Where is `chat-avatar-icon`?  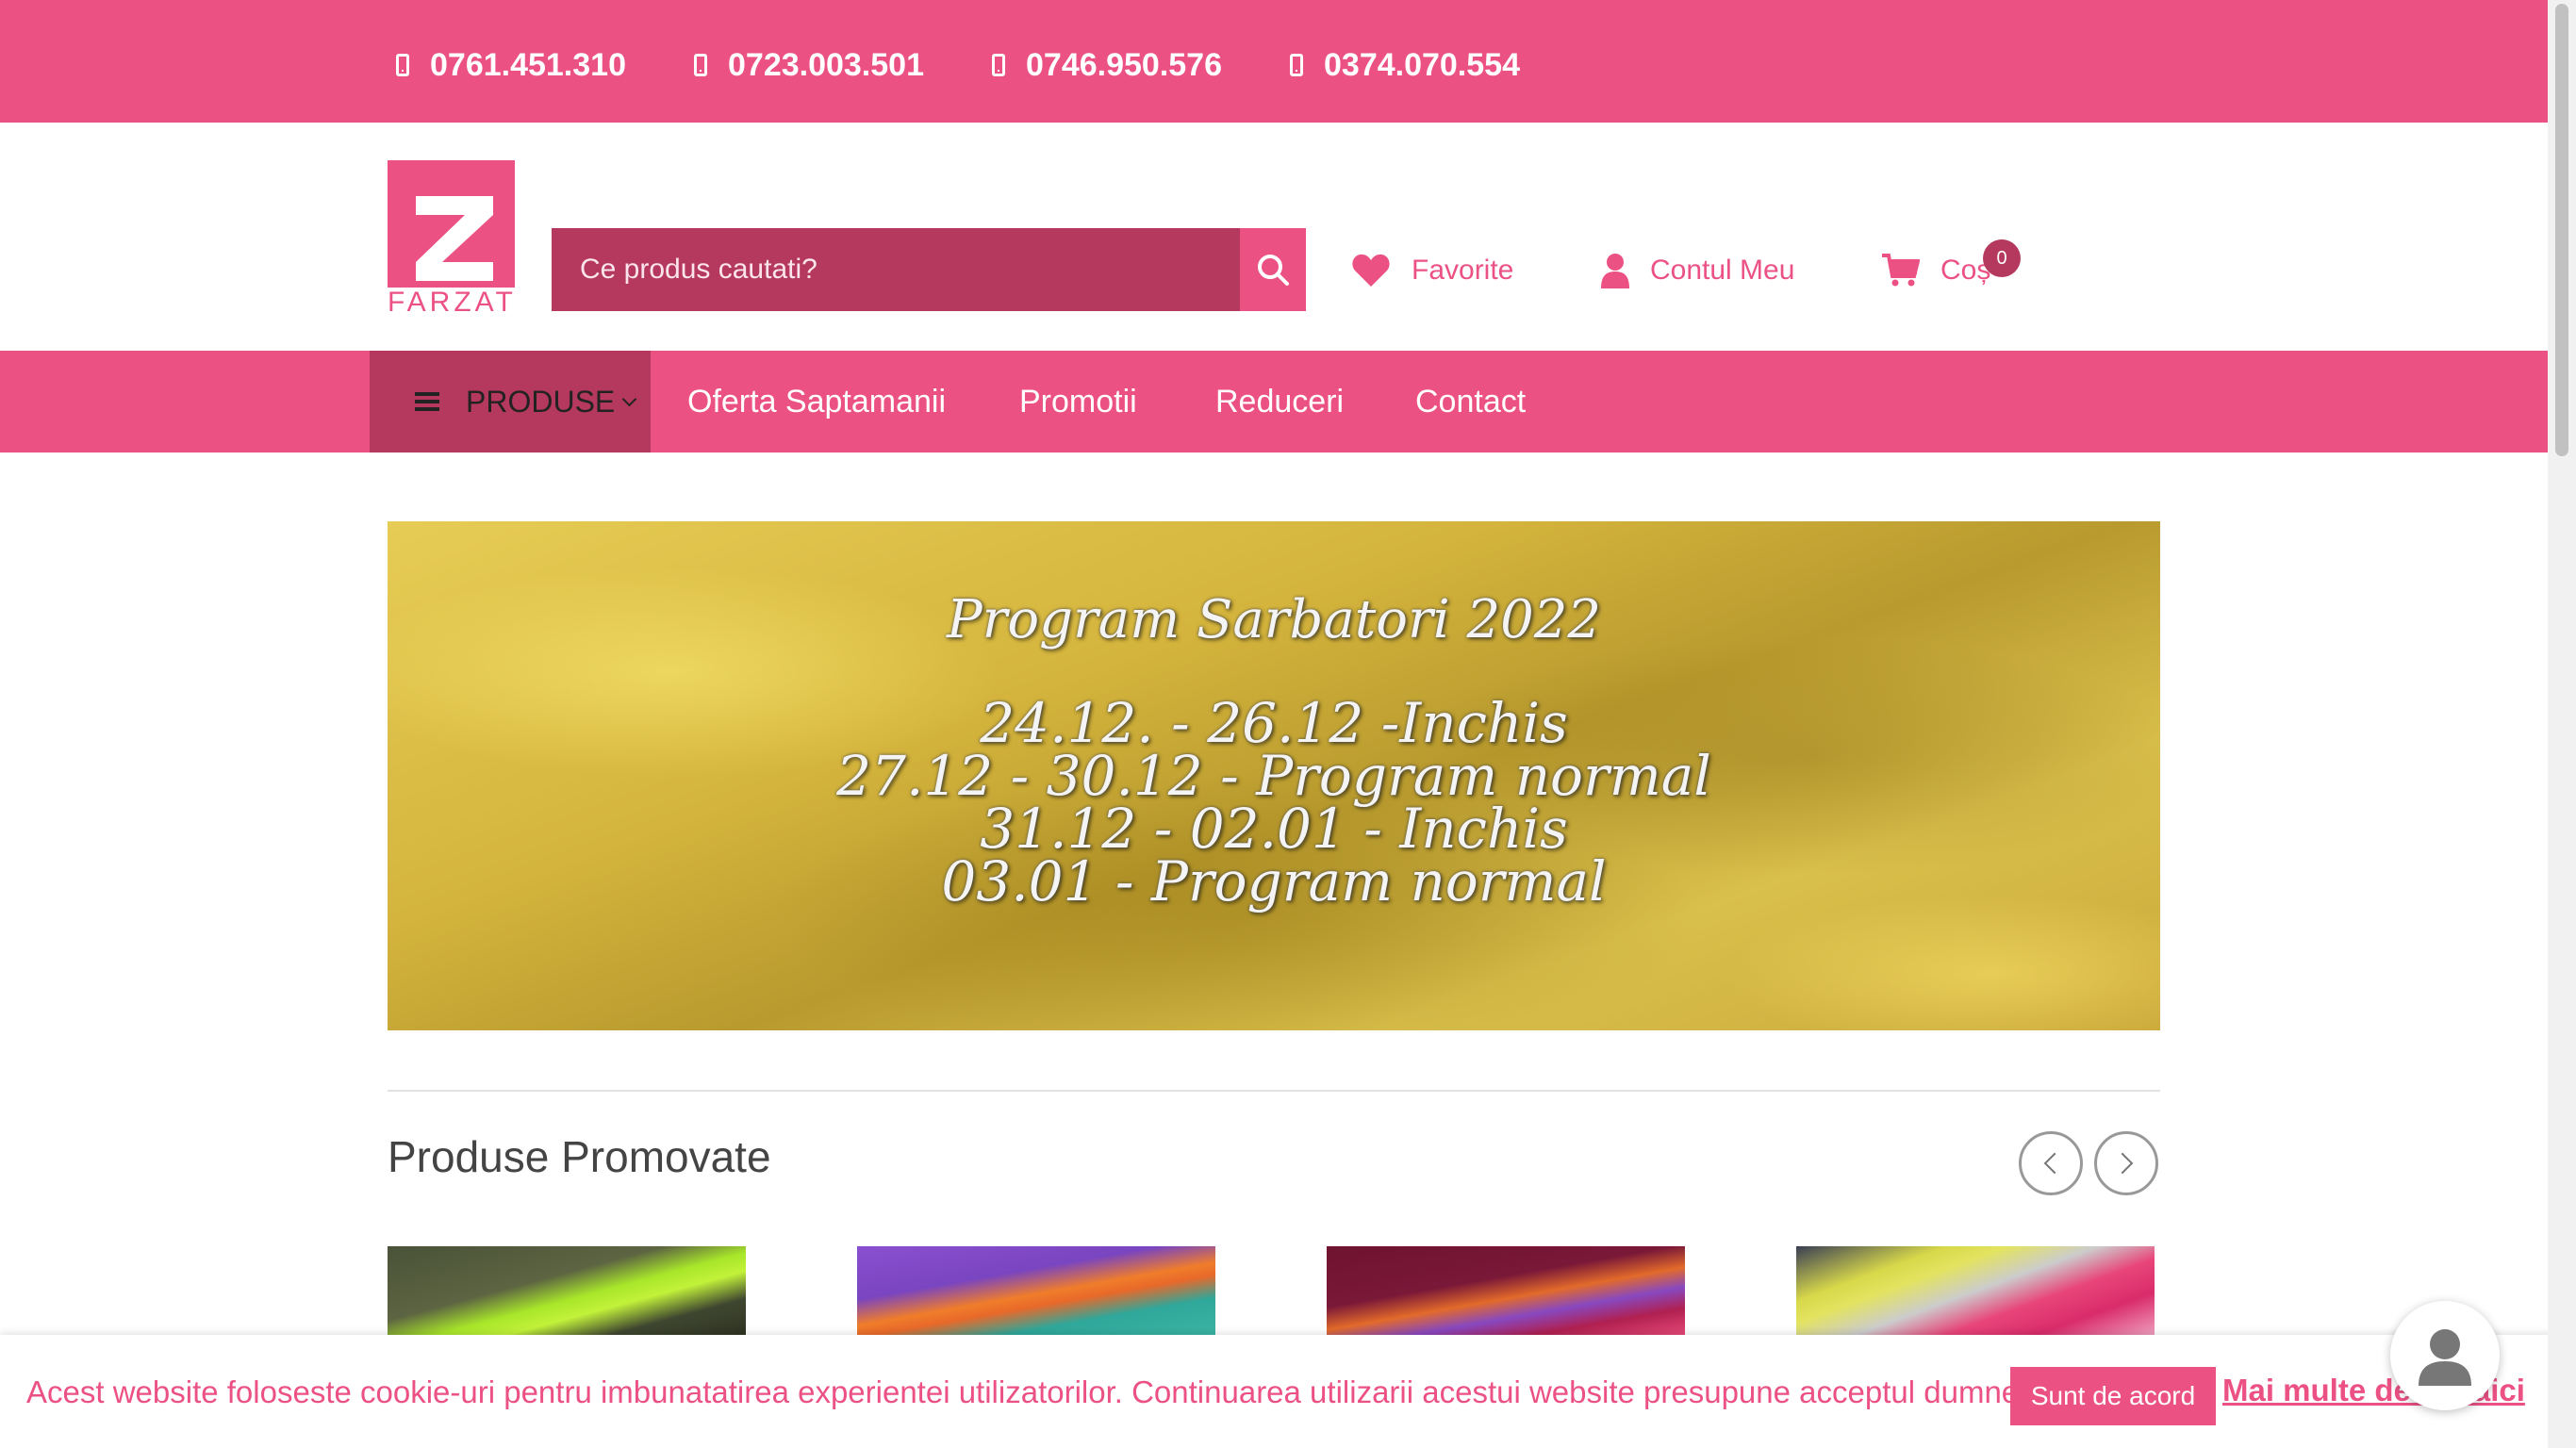 chat-avatar-icon is located at coordinates (2445, 1357).